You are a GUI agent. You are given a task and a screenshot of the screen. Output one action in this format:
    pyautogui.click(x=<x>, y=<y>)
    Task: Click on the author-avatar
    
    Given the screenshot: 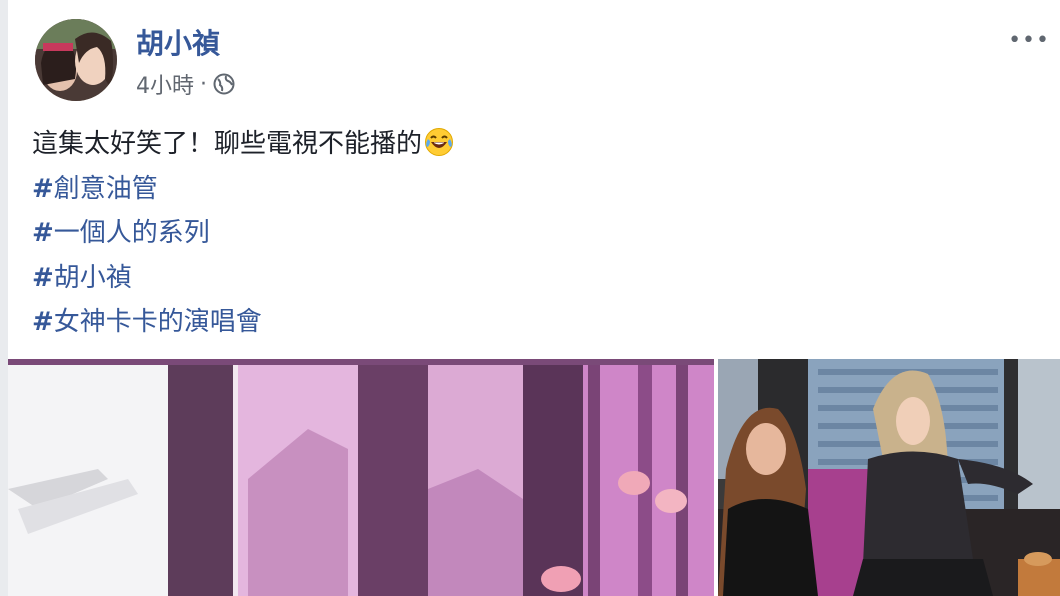 What is the action you would take?
    pyautogui.click(x=76, y=60)
    